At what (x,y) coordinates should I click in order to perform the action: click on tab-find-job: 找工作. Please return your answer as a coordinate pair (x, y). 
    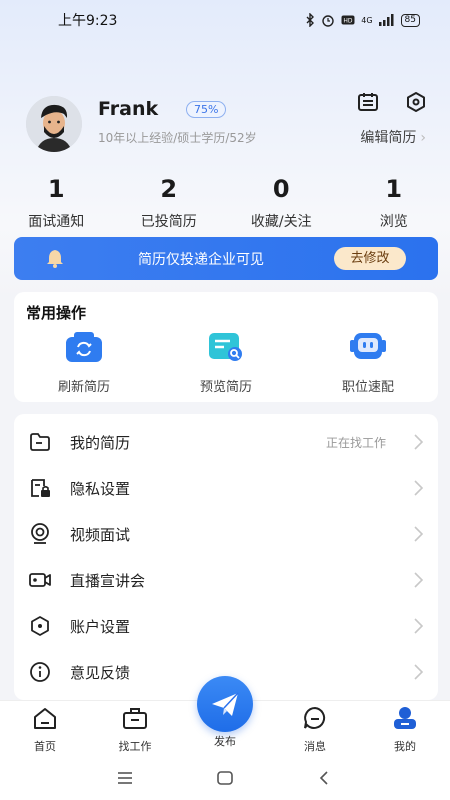
    Looking at the image, I should click on (135, 728).